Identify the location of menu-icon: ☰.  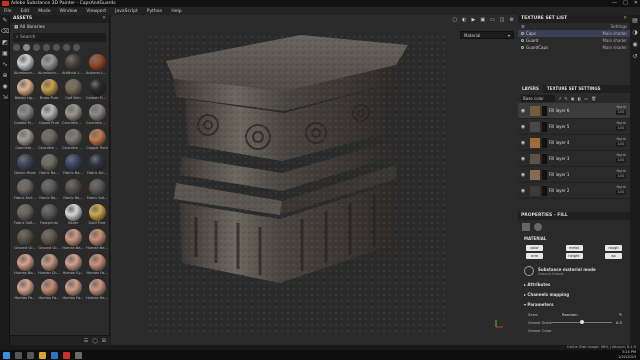
(523, 26).